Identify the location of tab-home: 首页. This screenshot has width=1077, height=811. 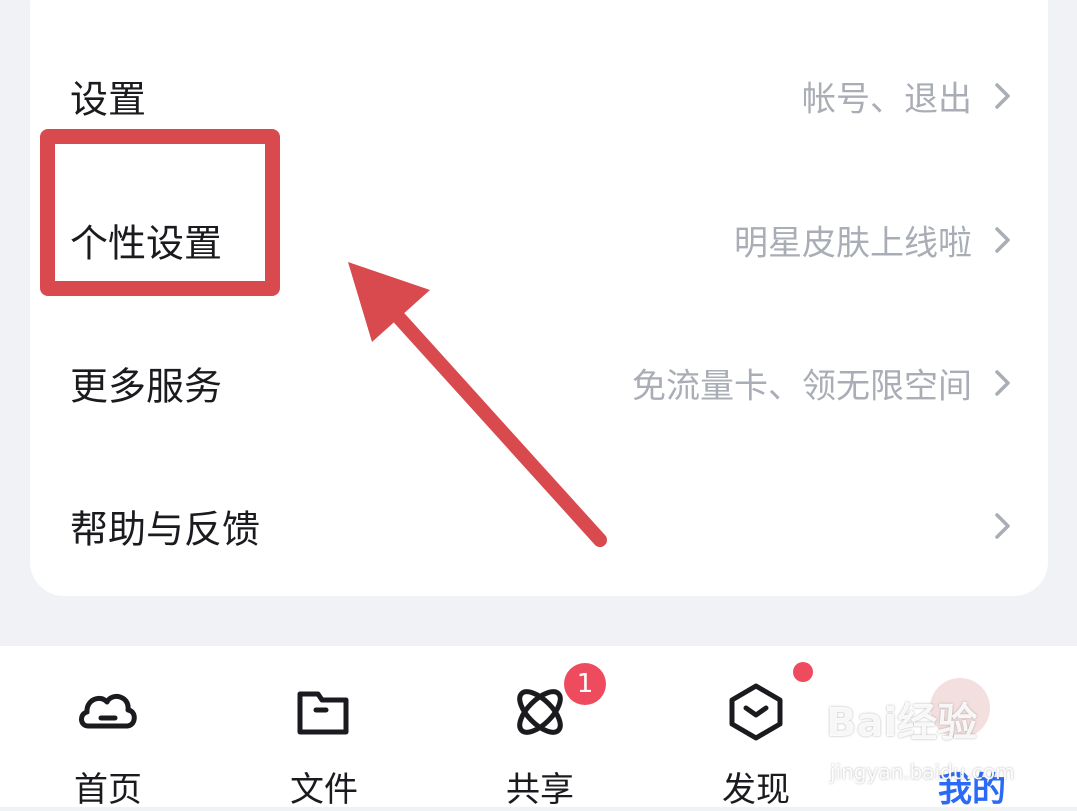
(108, 728).